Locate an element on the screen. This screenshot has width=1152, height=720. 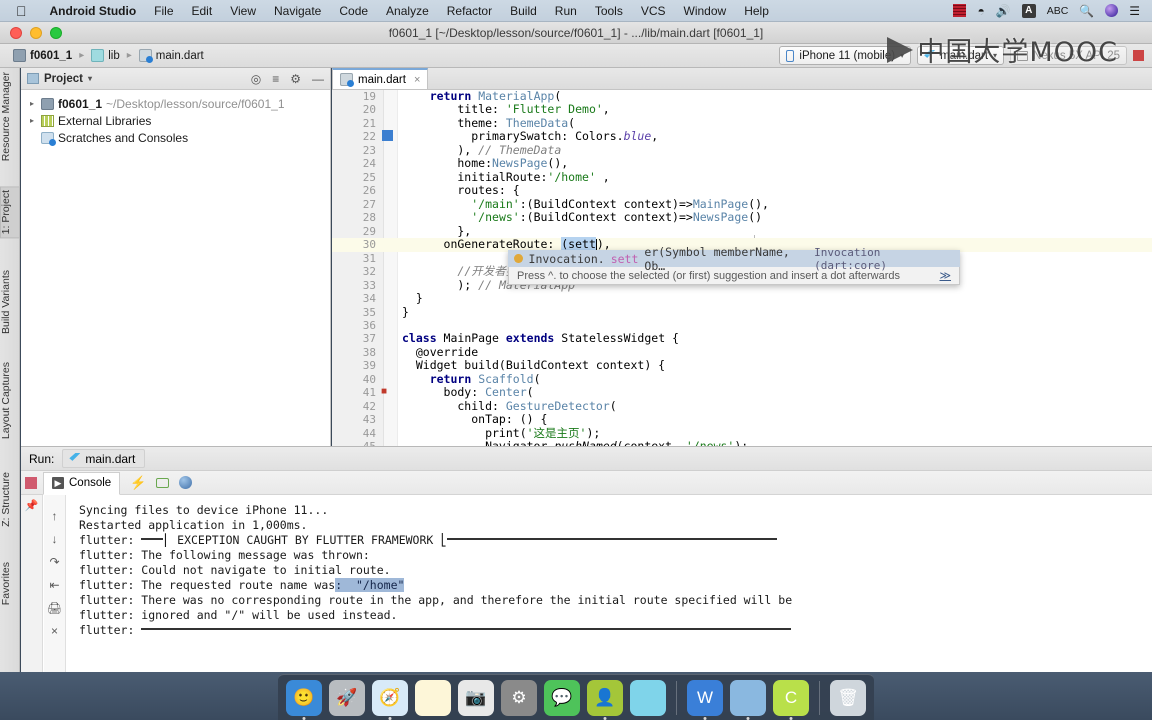
down-arrow-icon: ↓ is located at coordinates (55, 539).